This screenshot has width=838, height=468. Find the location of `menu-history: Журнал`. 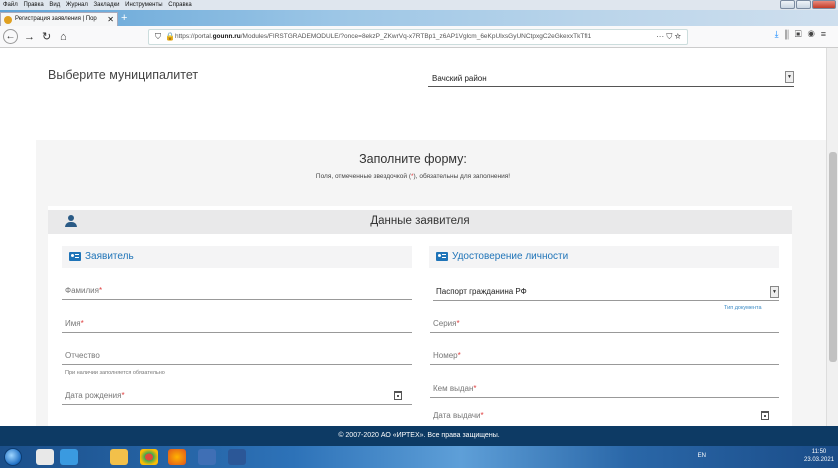

menu-history: Журнал is located at coordinates (77, 5).